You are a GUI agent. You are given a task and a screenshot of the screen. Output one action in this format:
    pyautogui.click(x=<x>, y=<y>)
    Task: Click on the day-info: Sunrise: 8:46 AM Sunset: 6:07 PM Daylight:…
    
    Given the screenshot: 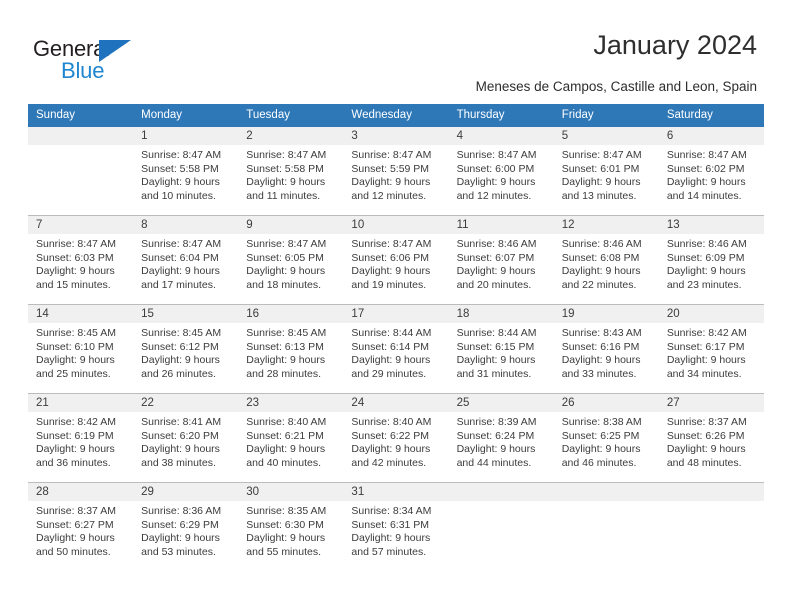 What is the action you would take?
    pyautogui.click(x=501, y=263)
    